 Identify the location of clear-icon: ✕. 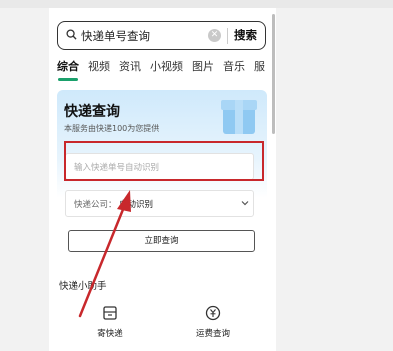
(214, 35).